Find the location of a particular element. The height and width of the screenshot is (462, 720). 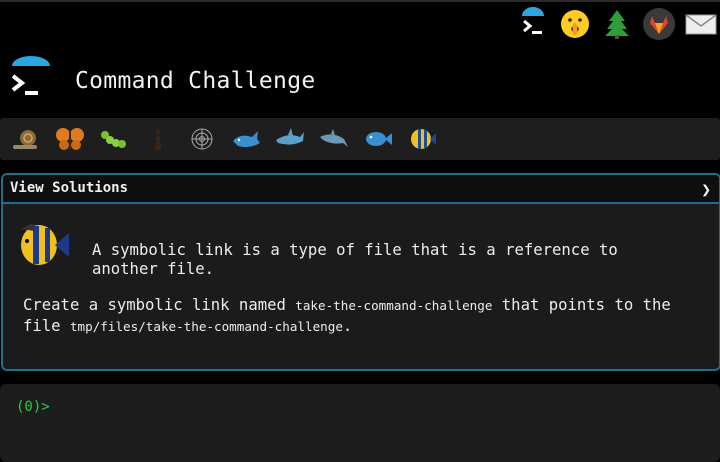

whale-icon is located at coordinates (246, 139).